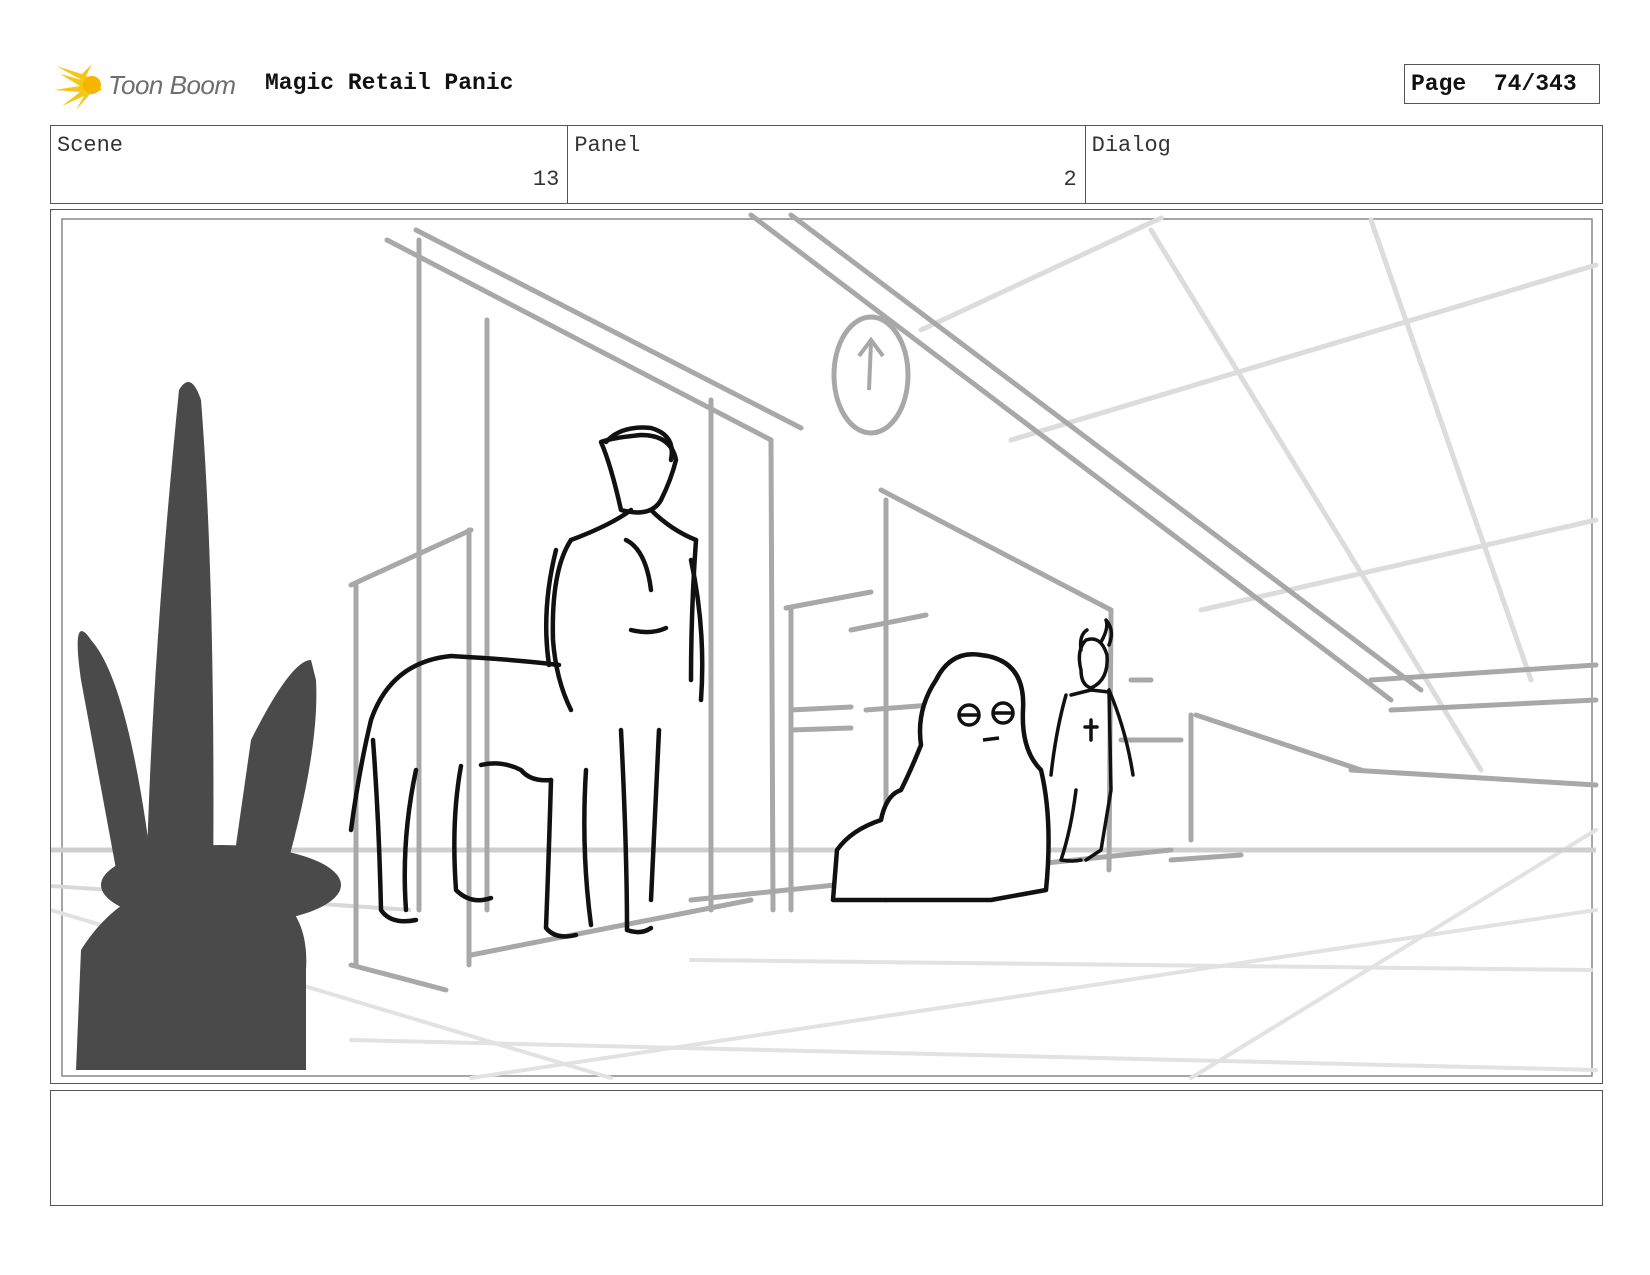 The width and height of the screenshot is (1650, 1275). I want to click on starburst-icon, so click(78, 87).